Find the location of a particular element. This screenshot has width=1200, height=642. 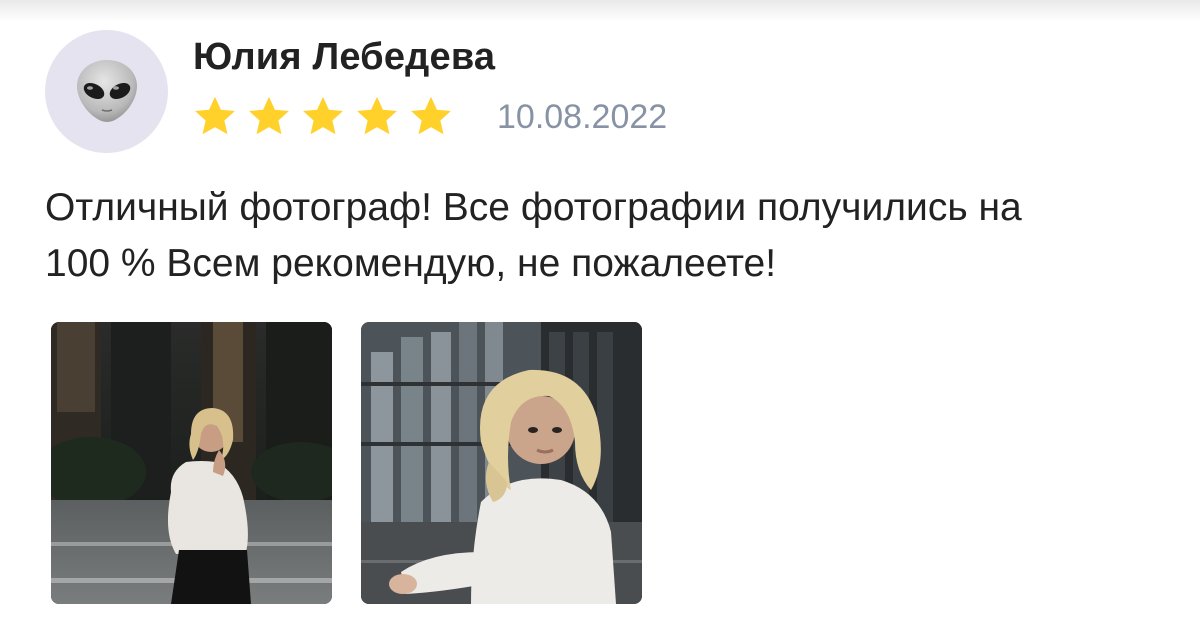

review-text-line: 100 % Всем рекомендую, не пожалеете! is located at coordinates (411, 263).